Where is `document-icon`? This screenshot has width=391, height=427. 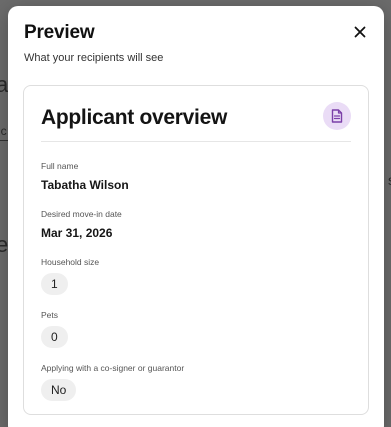
document-icon is located at coordinates (337, 116).